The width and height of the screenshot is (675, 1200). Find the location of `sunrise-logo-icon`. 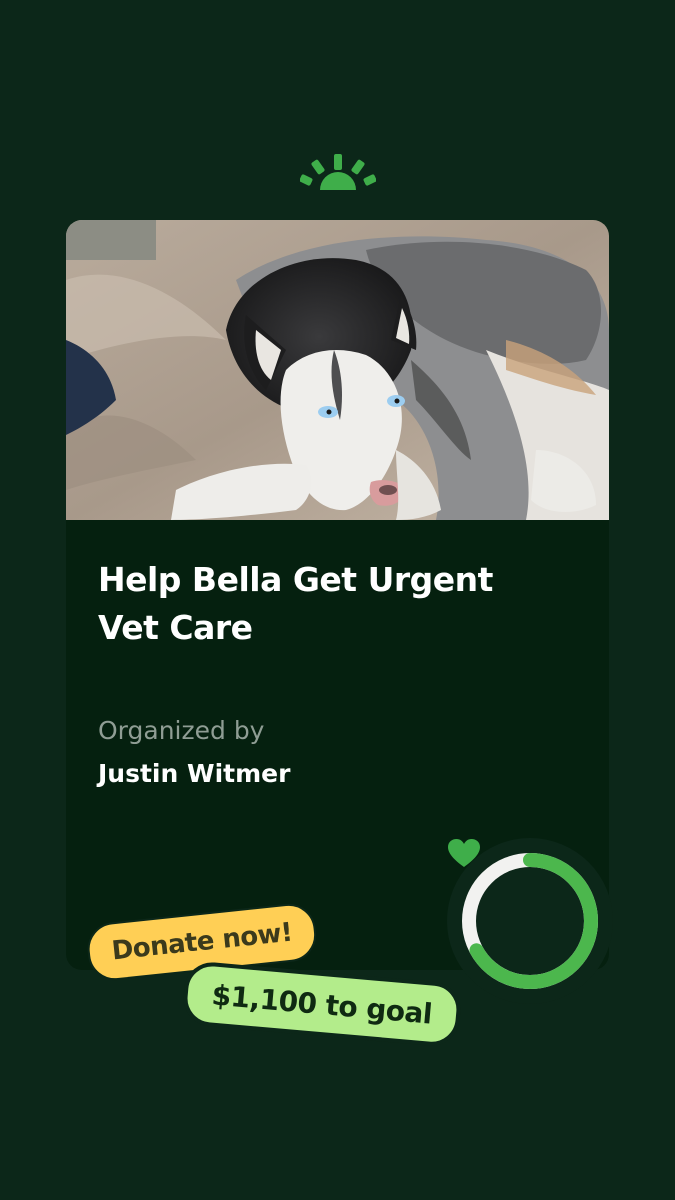

sunrise-logo-icon is located at coordinates (338, 172).